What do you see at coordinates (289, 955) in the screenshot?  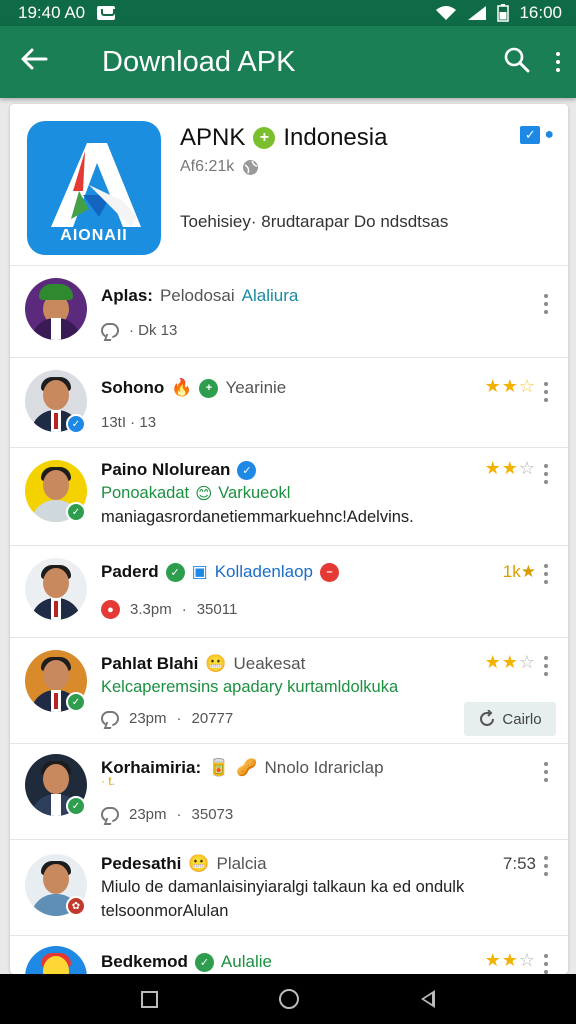 I see `list-item: Bedkemod ✓ Aulalie ★★☆` at bounding box center [289, 955].